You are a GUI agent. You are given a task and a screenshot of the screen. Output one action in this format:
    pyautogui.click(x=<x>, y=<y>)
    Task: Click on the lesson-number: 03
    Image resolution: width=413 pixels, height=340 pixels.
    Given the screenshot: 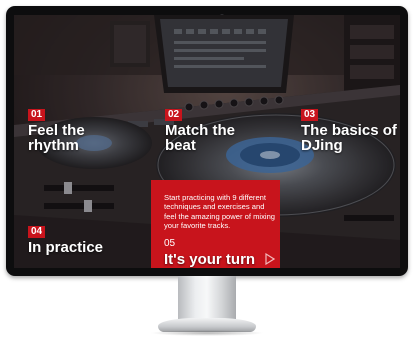 What is the action you would take?
    pyautogui.click(x=310, y=115)
    